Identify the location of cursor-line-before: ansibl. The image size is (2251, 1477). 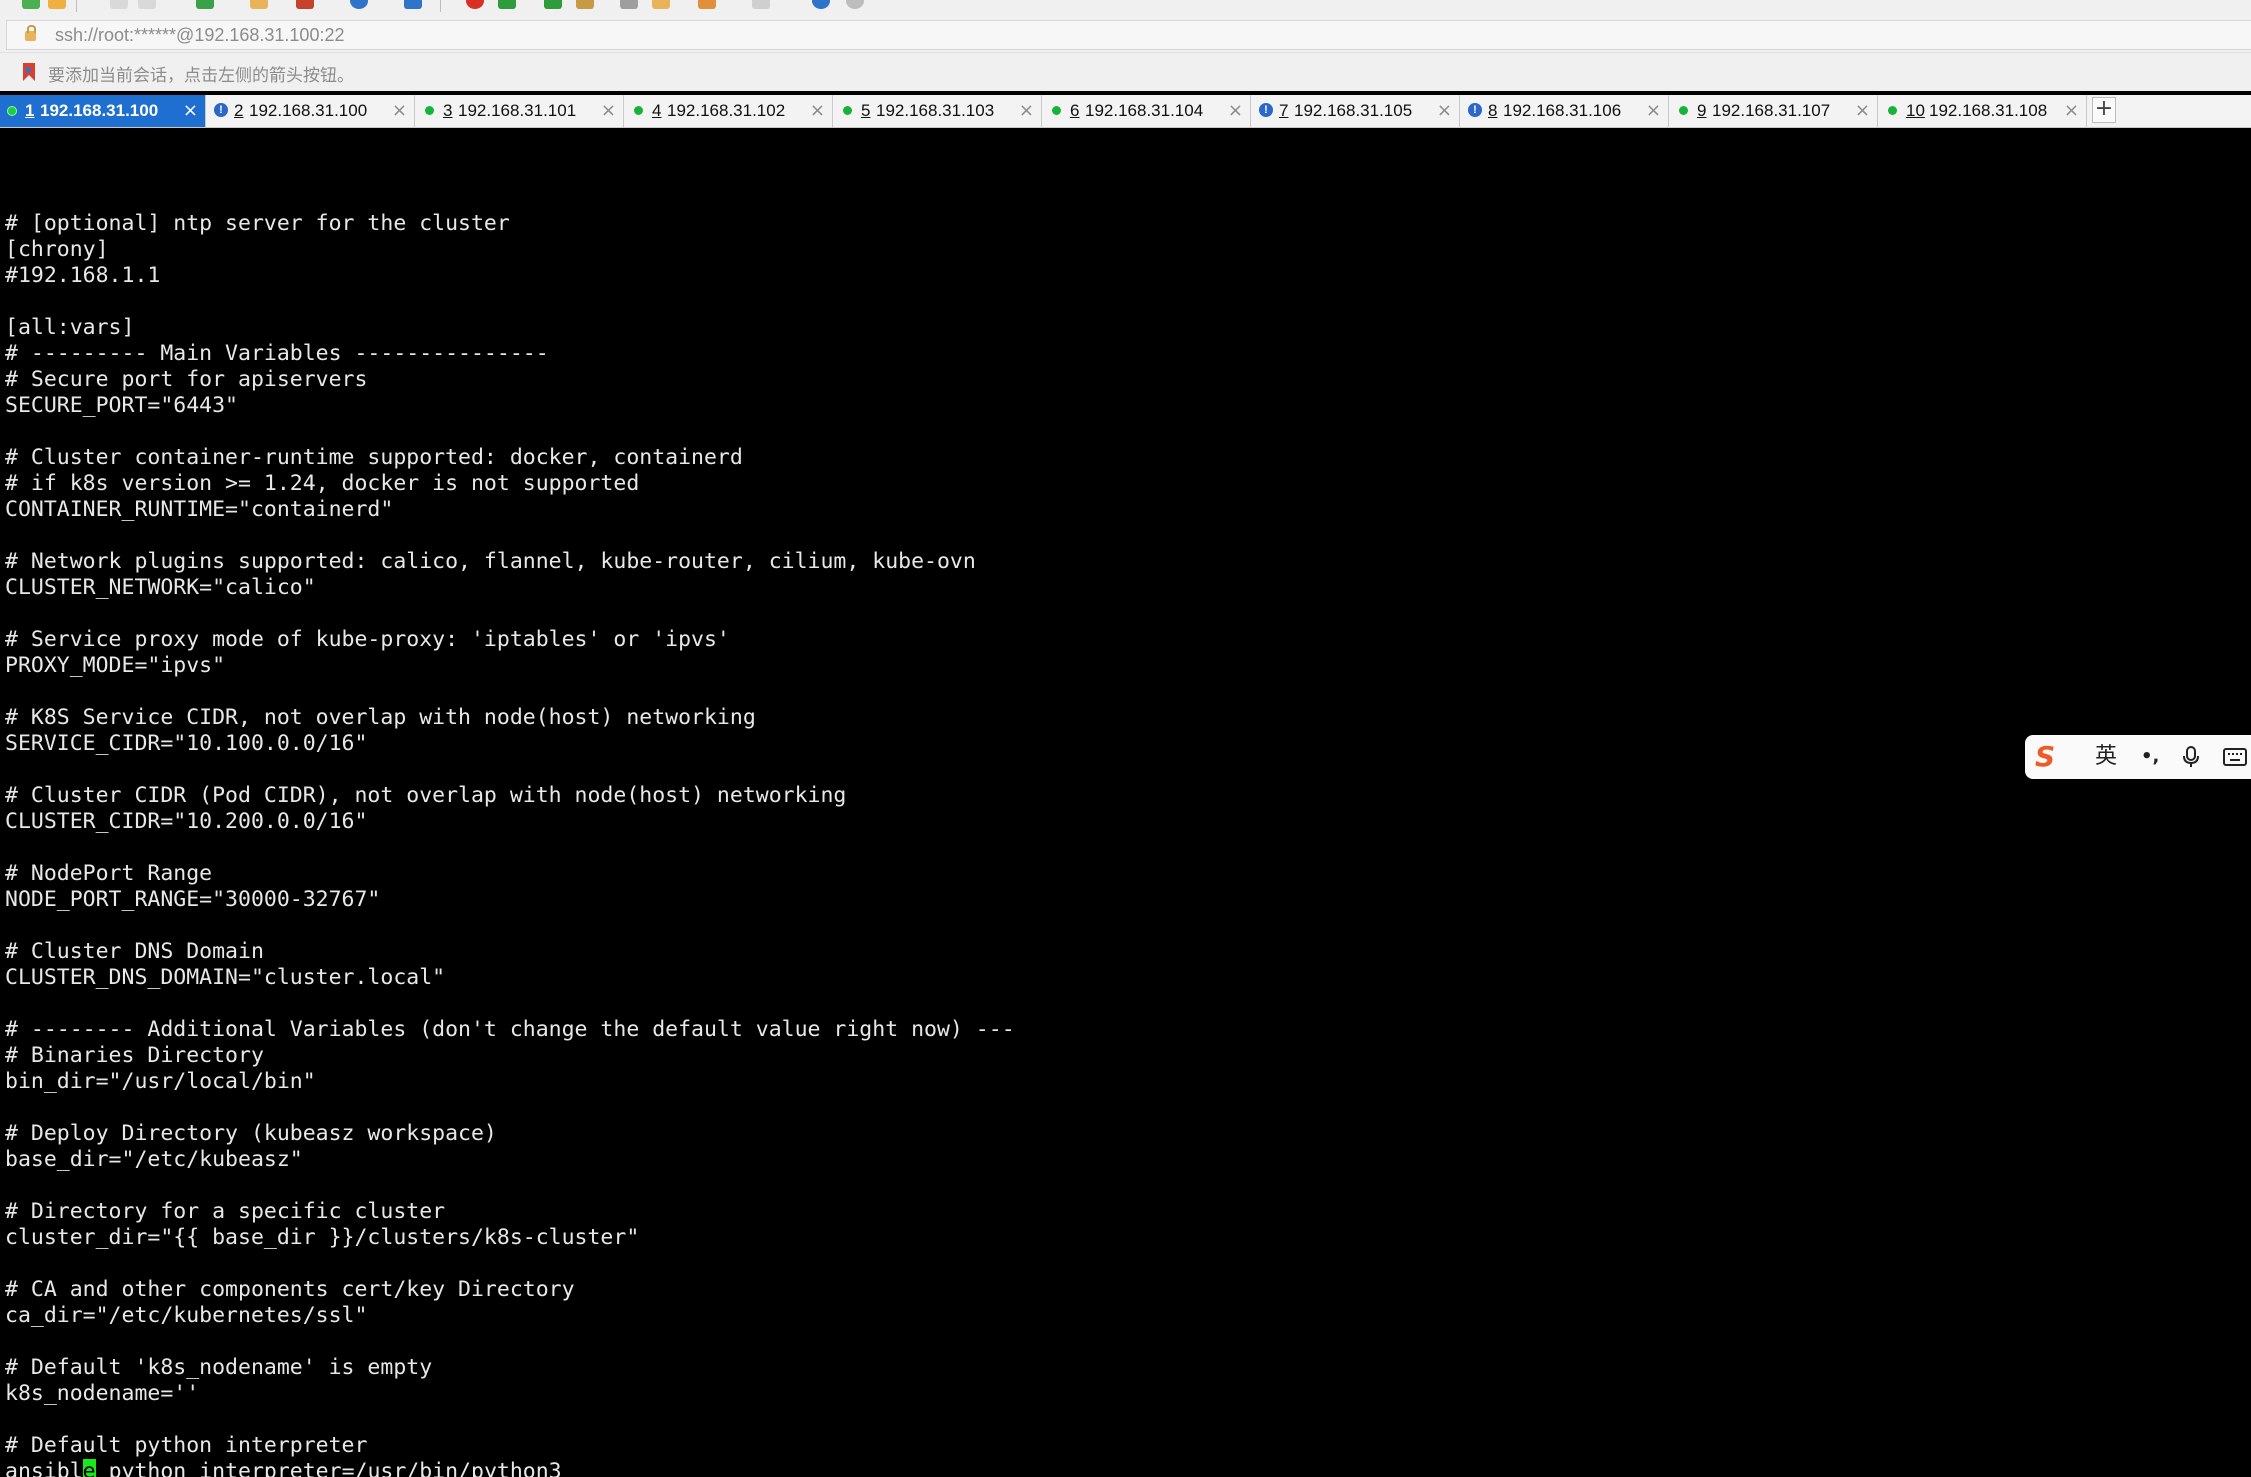
(44, 1468).